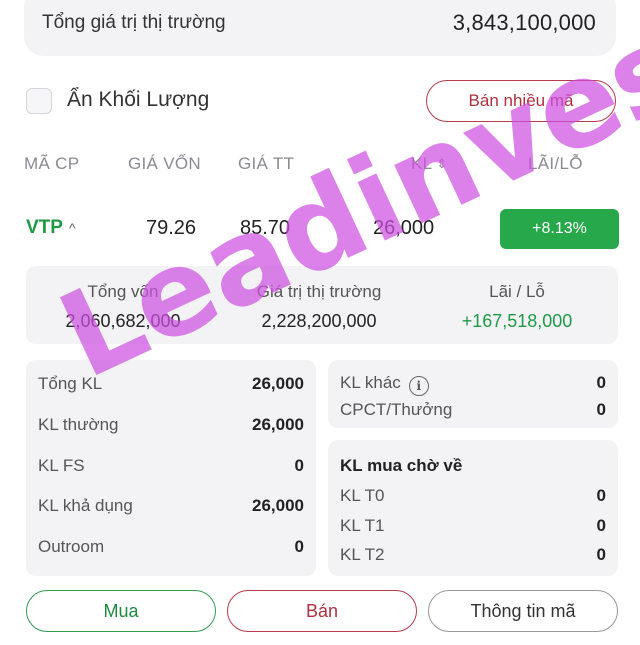  I want to click on t2-value: 0, so click(601, 554).